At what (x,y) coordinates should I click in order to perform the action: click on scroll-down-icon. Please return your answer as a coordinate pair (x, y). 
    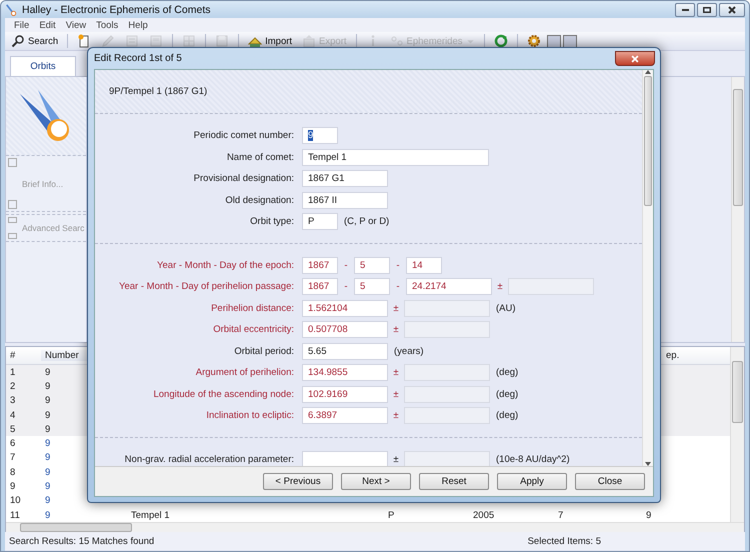
    Looking at the image, I should click on (648, 464).